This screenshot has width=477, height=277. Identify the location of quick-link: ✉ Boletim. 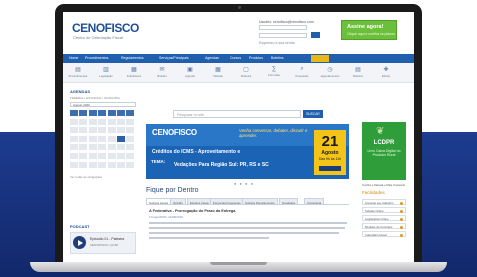
(162, 72).